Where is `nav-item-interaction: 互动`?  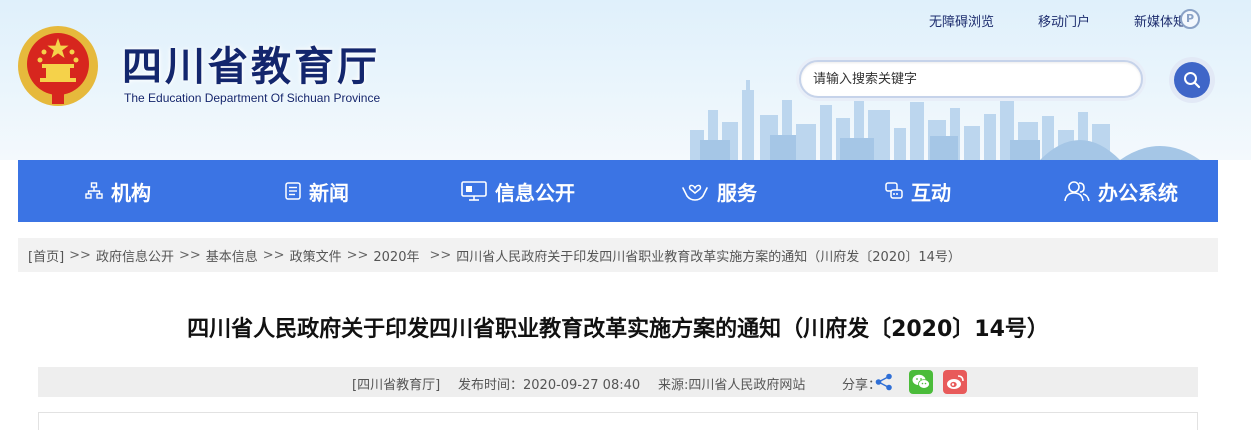
nav-item-interaction: 互动 is located at coordinates (918, 191).